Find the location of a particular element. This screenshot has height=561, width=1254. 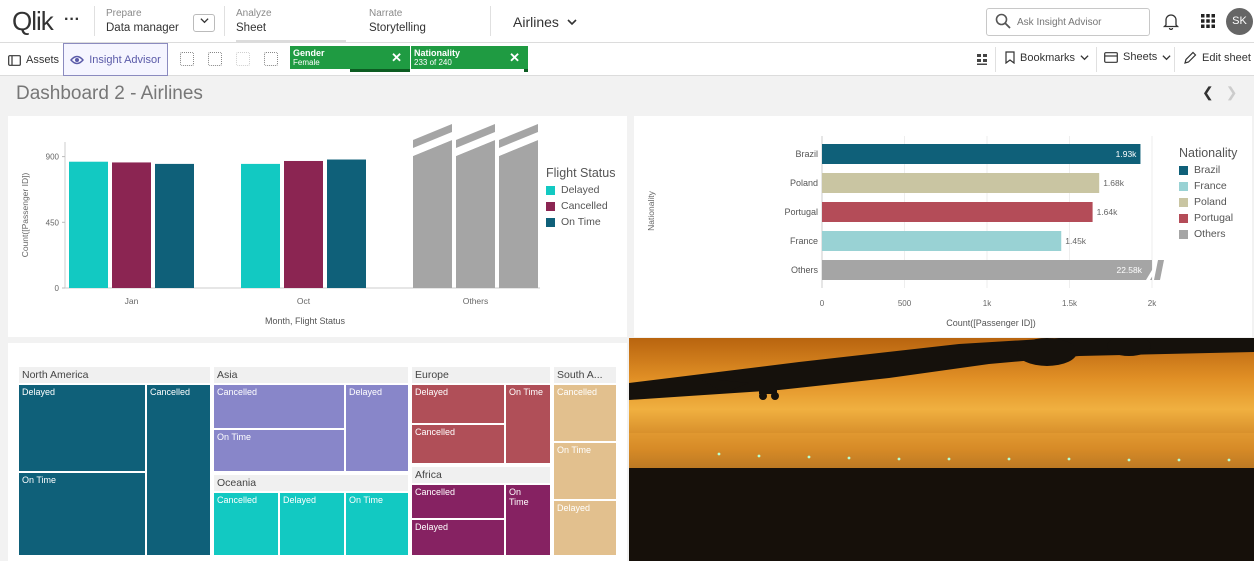

bar-oct-on-time is located at coordinates (346, 223).